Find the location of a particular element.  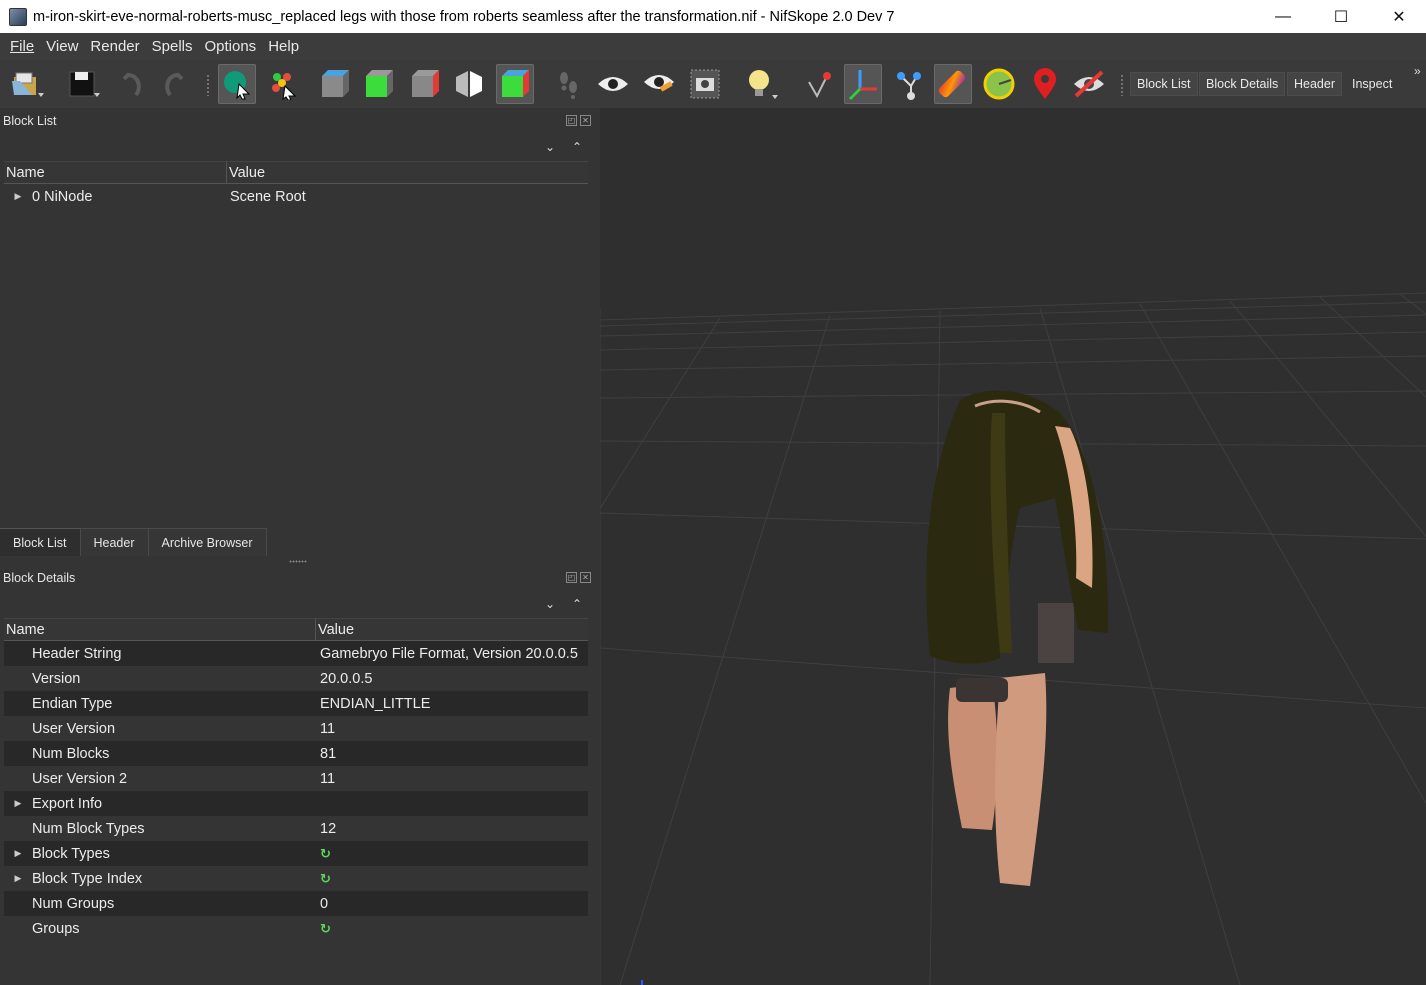

detail-value: 12 is located at coordinates (327, 829).